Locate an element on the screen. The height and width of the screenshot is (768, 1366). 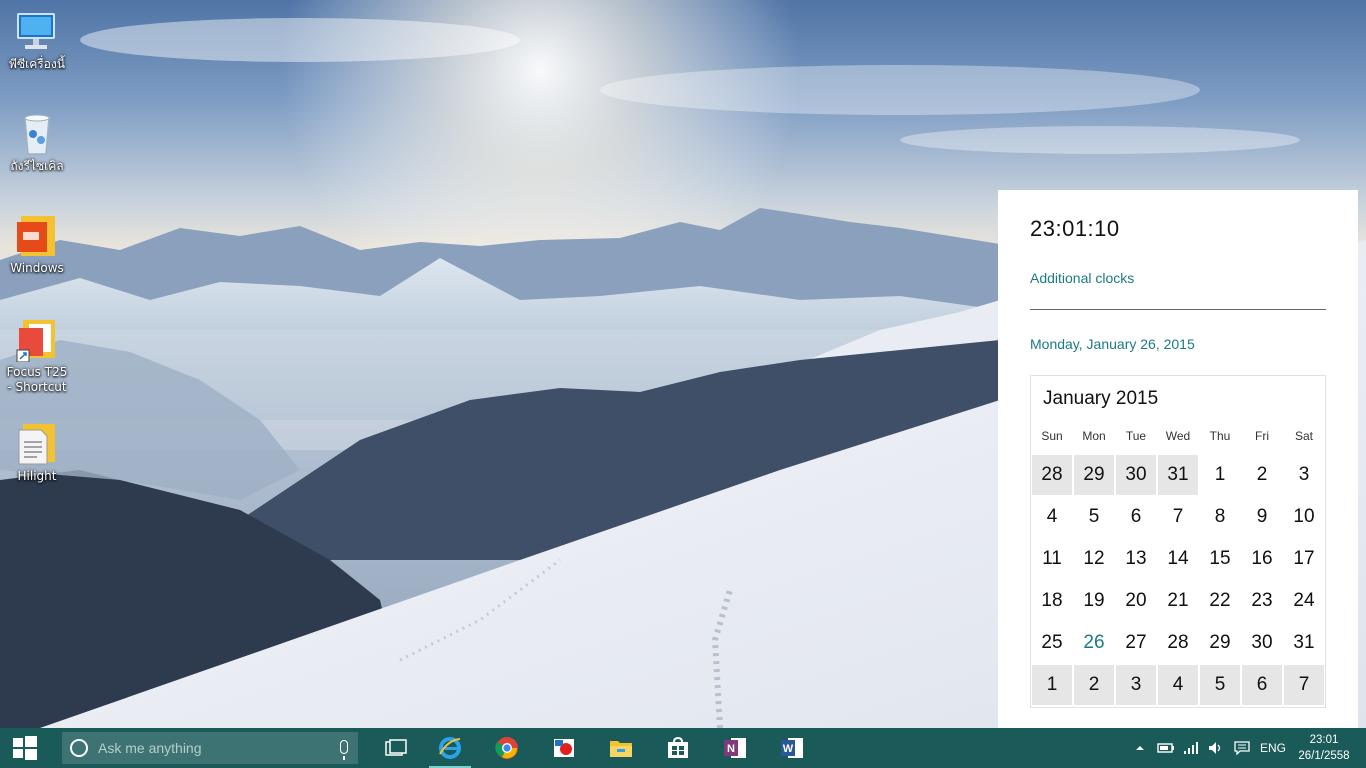
calendar-day: 24 is located at coordinates (1304, 601).